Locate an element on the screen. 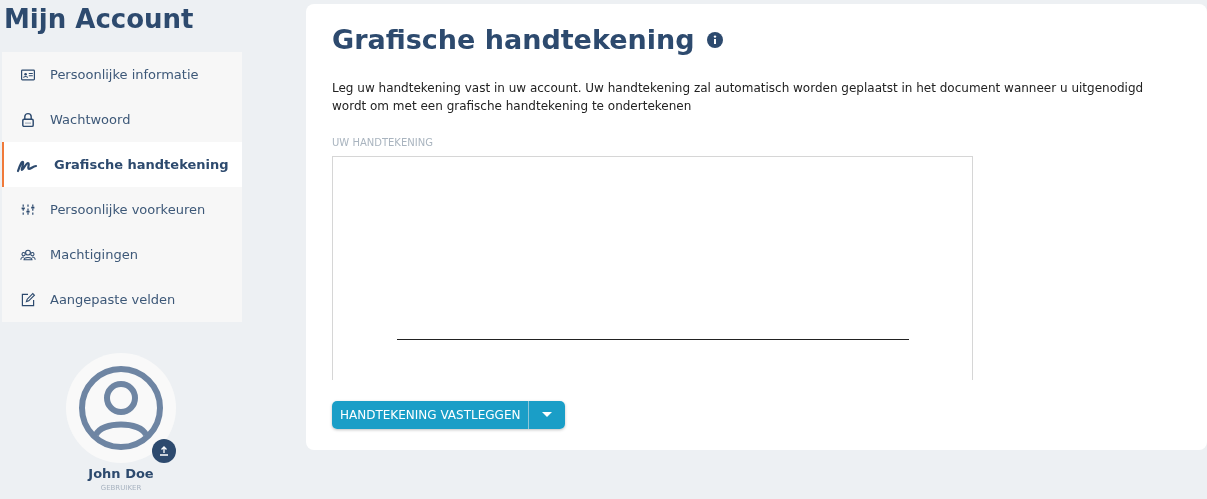  caret-icon is located at coordinates (547, 415).